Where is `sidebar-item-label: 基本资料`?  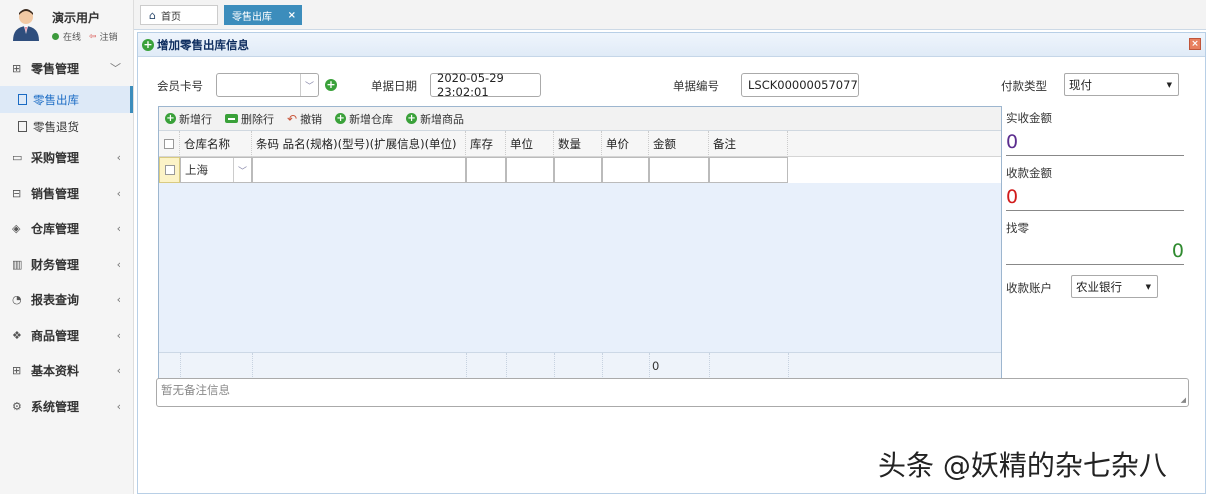
sidebar-item-label: 基本资料 is located at coordinates (55, 371).